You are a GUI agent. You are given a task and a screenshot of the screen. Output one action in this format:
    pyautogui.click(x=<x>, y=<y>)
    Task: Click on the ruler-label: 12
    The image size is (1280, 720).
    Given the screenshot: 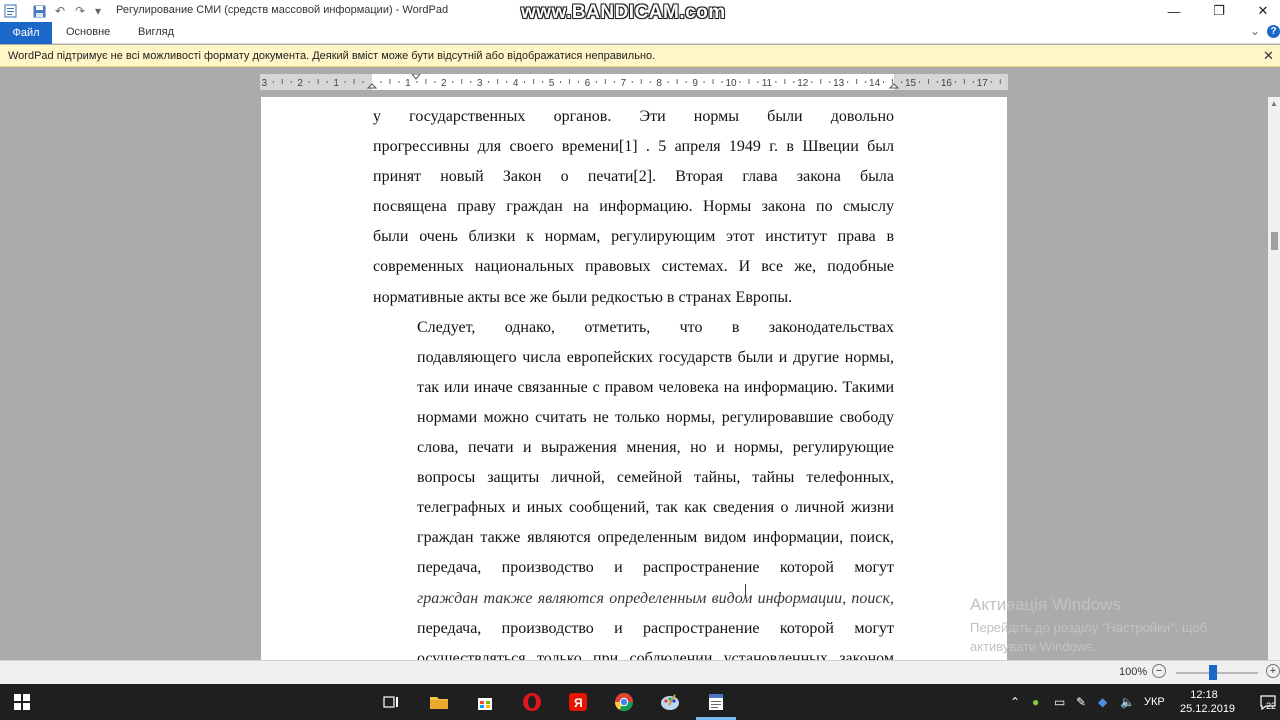 What is the action you would take?
    pyautogui.click(x=803, y=83)
    